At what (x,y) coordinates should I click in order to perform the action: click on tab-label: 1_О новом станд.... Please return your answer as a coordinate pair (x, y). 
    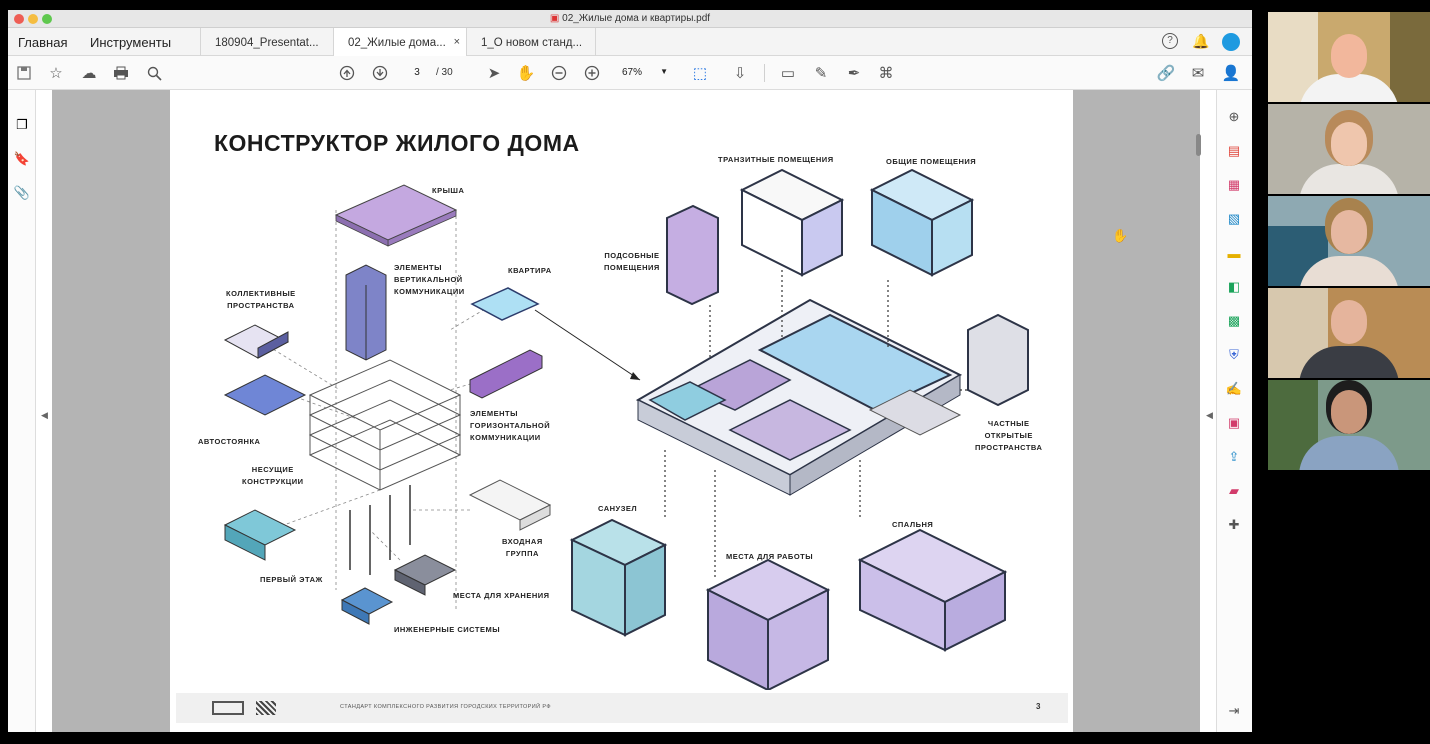
    Looking at the image, I should click on (532, 43).